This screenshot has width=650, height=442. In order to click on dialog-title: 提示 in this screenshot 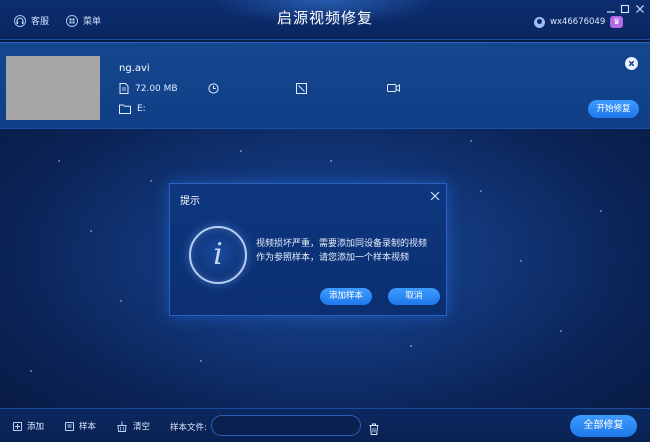, I will do `click(190, 201)`.